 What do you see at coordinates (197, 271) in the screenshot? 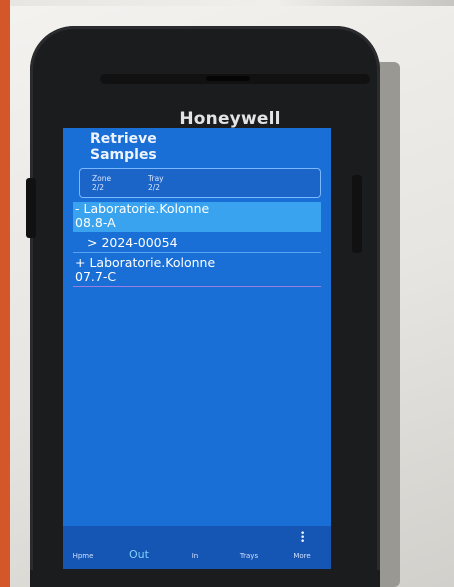
I see `list-item-location: + Laboratorie.Kolonne 07.7-C` at bounding box center [197, 271].